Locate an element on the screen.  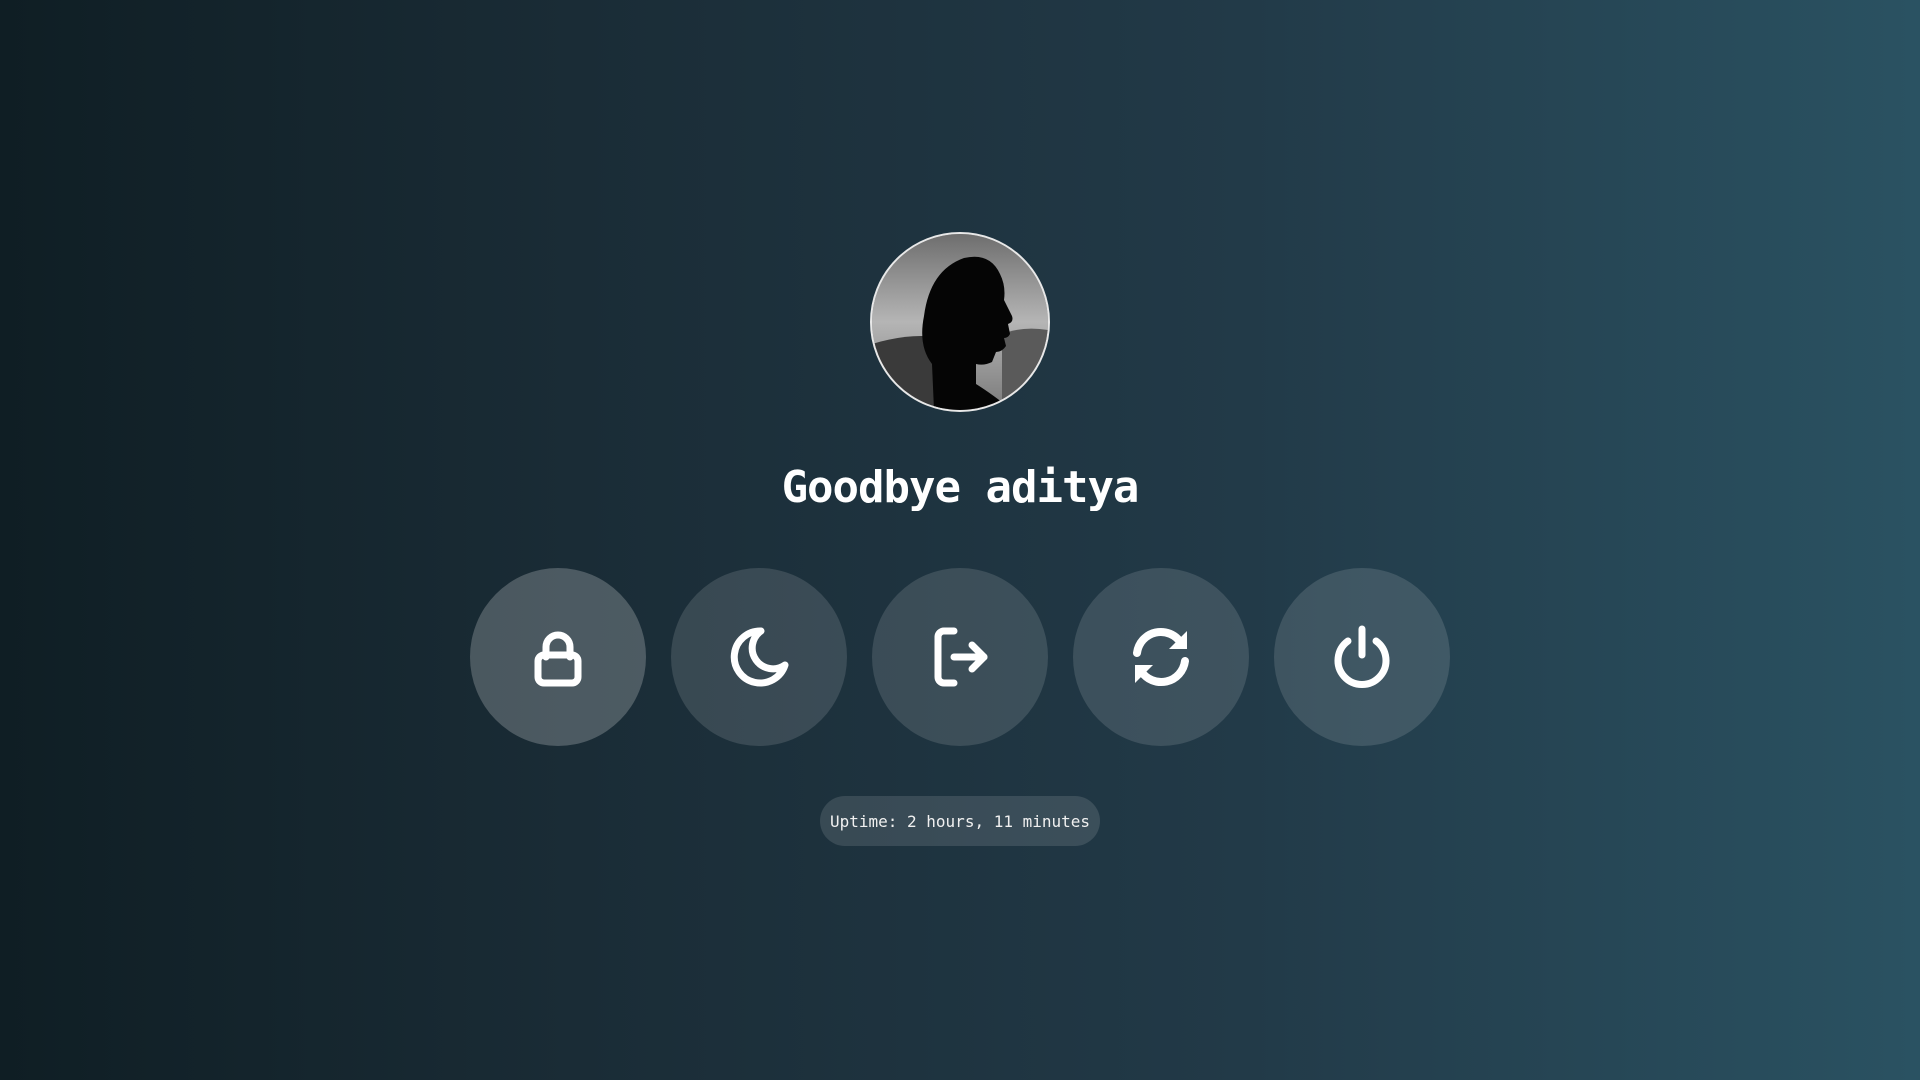
user-silhouette-avatar is located at coordinates (960, 322).